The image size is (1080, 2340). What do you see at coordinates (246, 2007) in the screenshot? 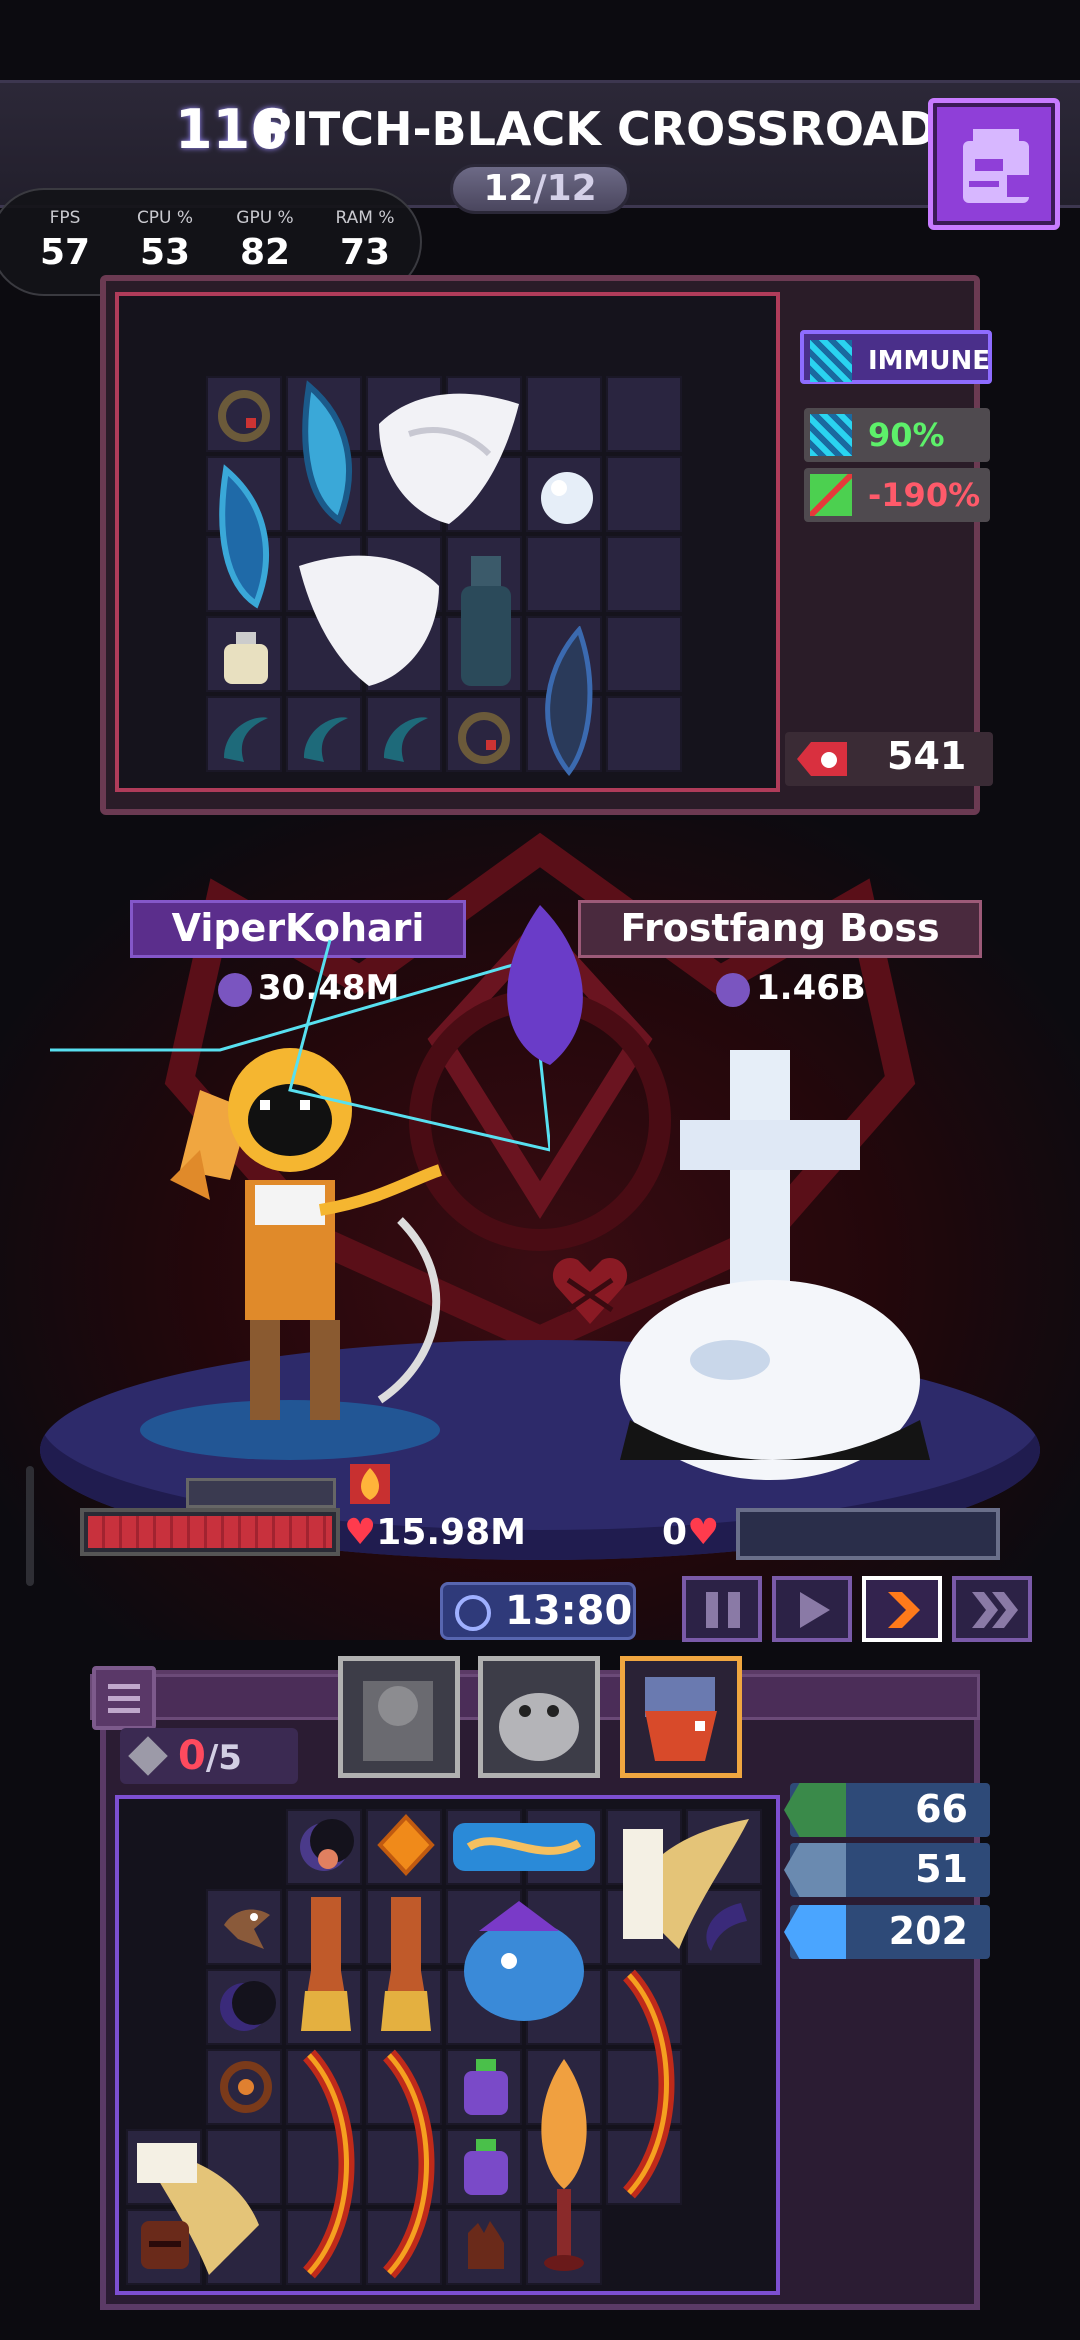
I see `crescent-item-icon` at bounding box center [246, 2007].